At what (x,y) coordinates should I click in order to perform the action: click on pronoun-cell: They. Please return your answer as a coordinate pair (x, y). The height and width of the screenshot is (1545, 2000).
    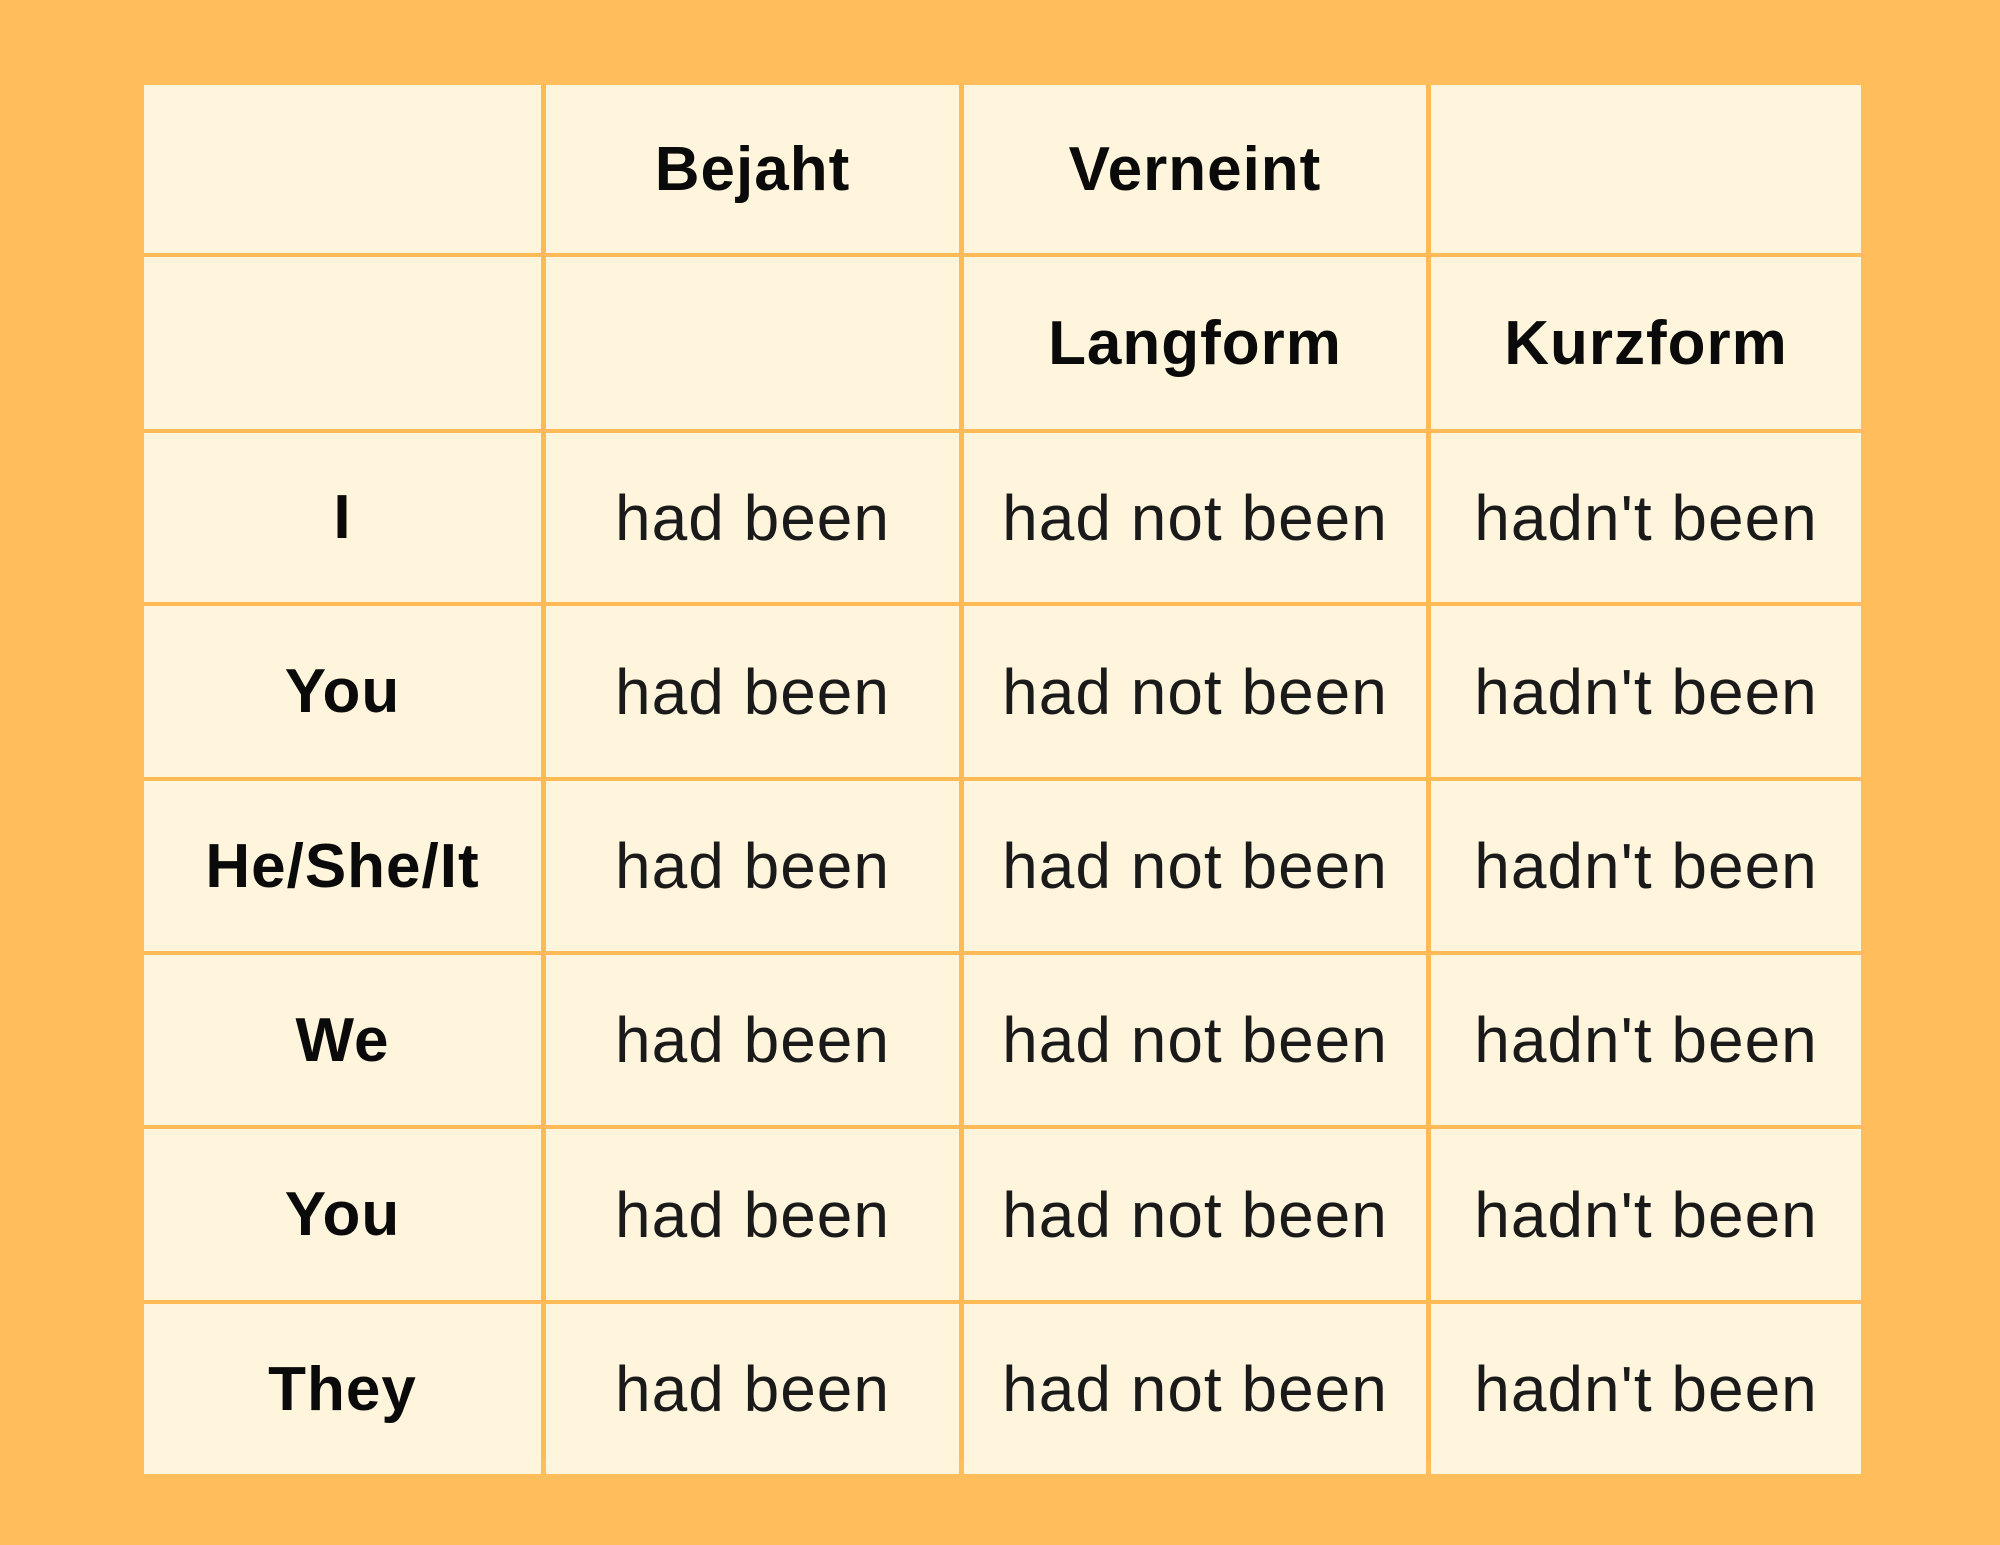
    Looking at the image, I should click on (342, 1389).